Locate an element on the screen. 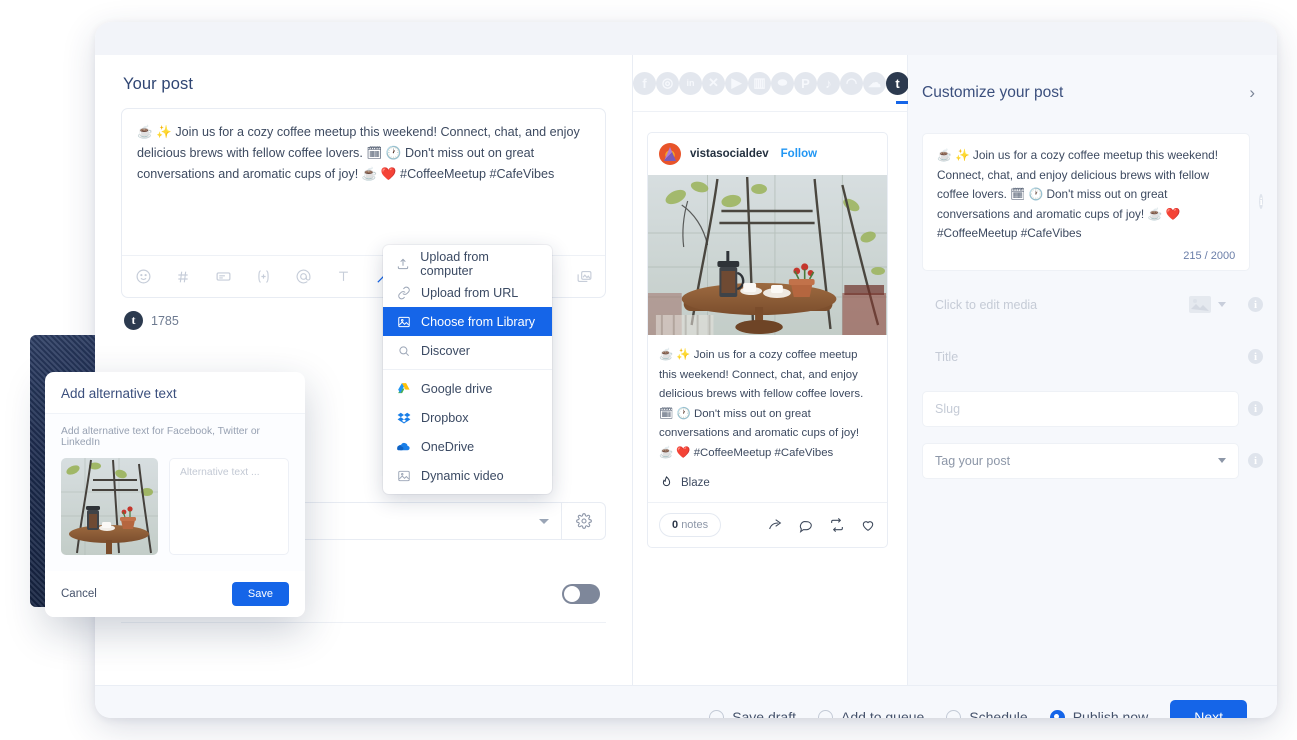 The height and width of the screenshot is (740, 1297). media-field: Click to edit media is located at coordinates (1080, 305).